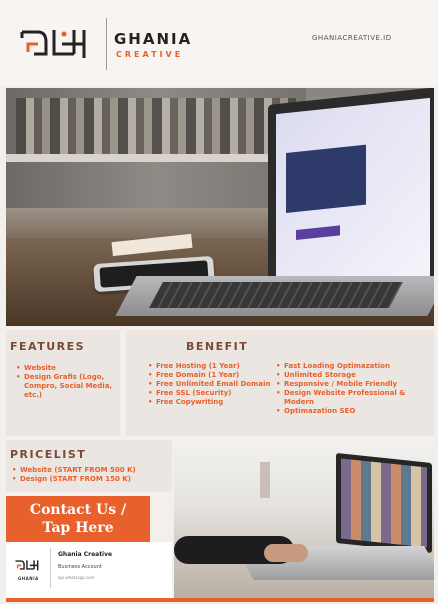 The height and width of the screenshot is (604, 438). I want to click on list-item: Design (START FROM 150 K), so click(91, 479).